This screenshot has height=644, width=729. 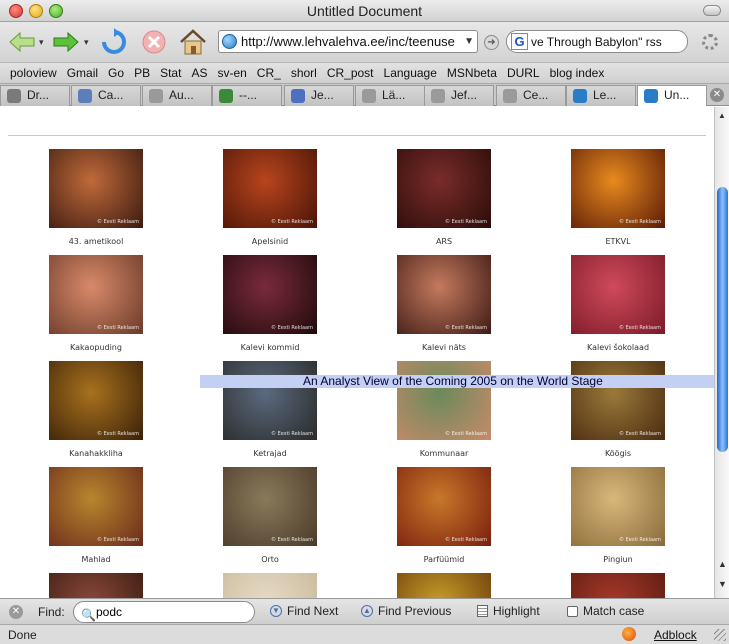 I want to click on scroll-thumb, so click(x=722, y=319).